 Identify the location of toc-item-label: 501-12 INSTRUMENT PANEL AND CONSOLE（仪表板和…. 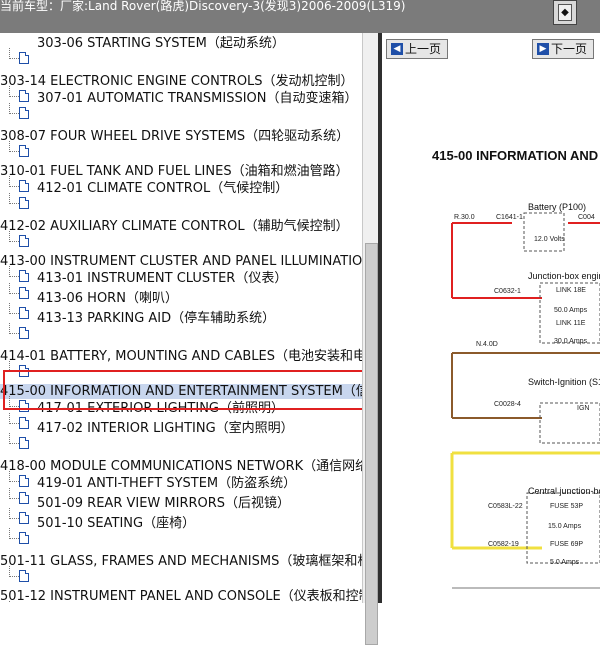
(181, 596).